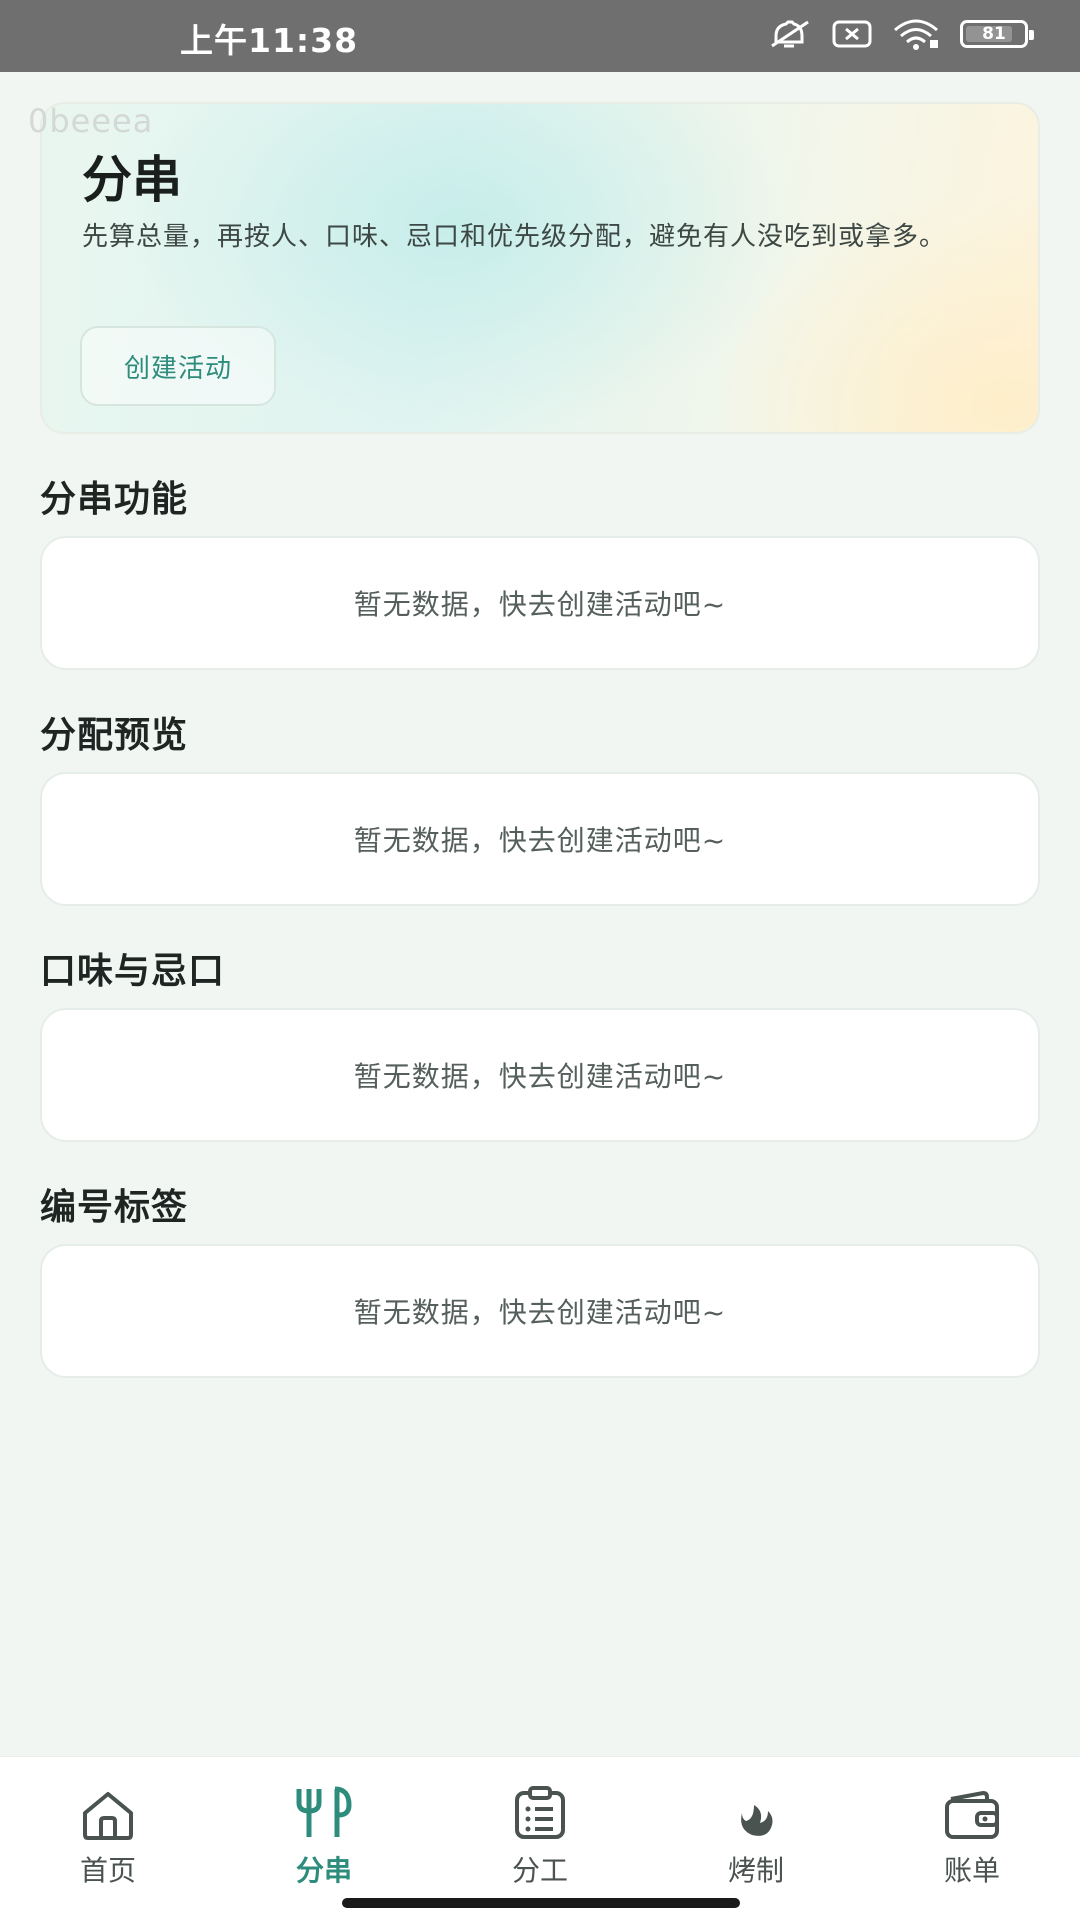  I want to click on fork-knife-icon, so click(324, 1811).